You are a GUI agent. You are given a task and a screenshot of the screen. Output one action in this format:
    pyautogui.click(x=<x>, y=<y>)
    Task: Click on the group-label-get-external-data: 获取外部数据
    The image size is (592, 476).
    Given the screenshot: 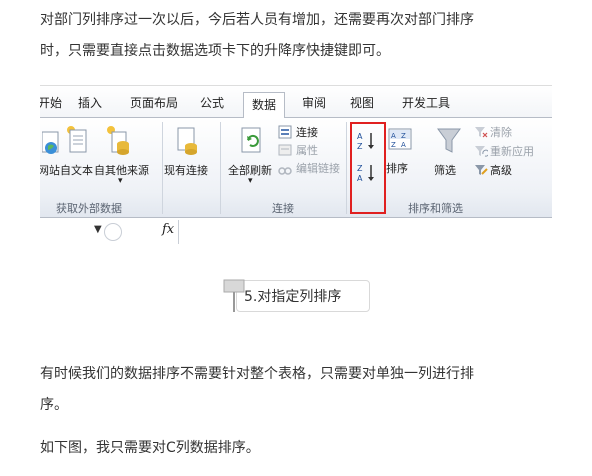 What is the action you would take?
    pyautogui.click(x=89, y=208)
    